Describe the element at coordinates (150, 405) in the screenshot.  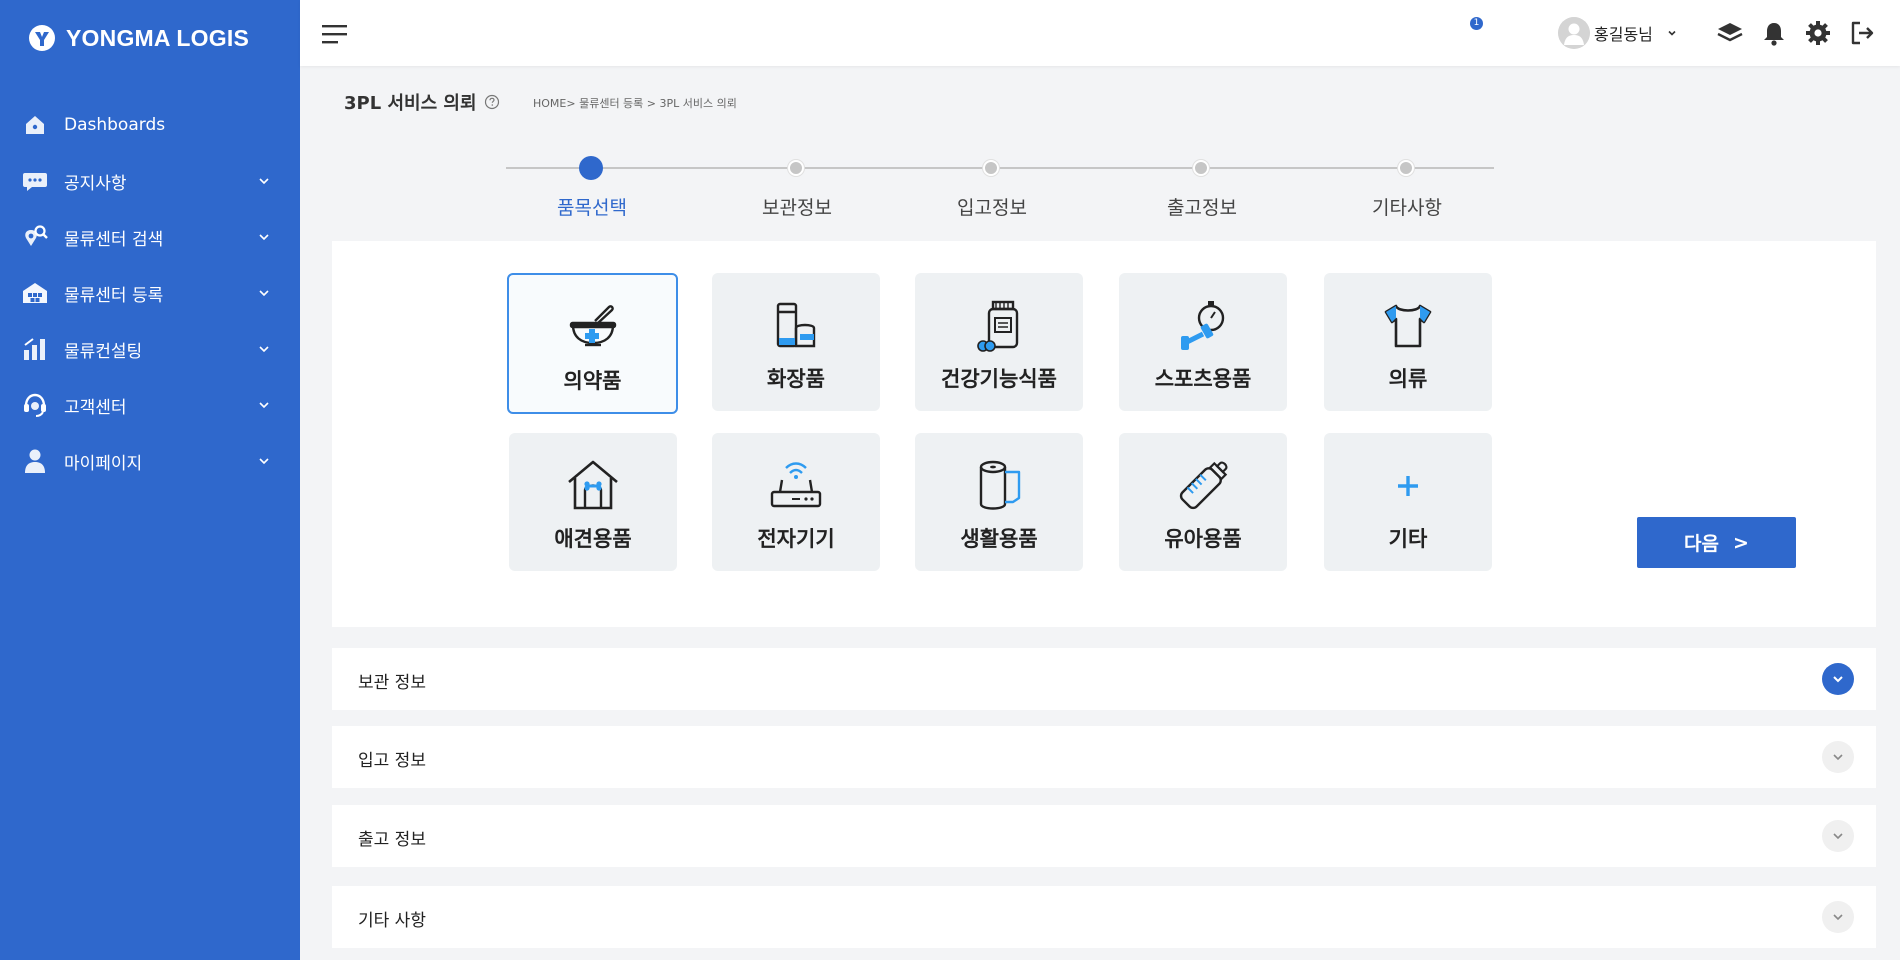
I see `sidebar-item-support: 고객센터` at that location.